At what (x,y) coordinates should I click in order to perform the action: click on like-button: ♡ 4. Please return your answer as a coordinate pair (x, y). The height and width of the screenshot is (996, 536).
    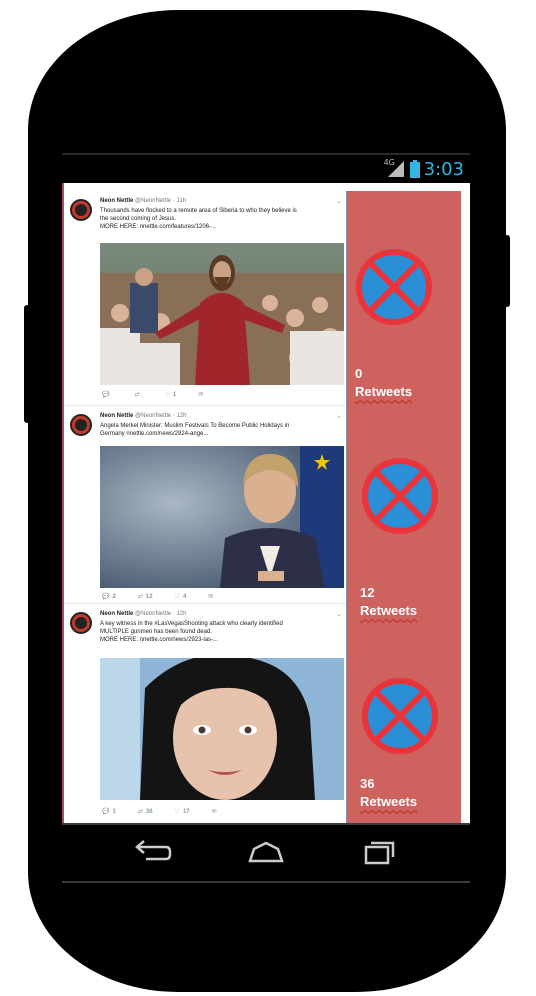
    Looking at the image, I should click on (181, 597).